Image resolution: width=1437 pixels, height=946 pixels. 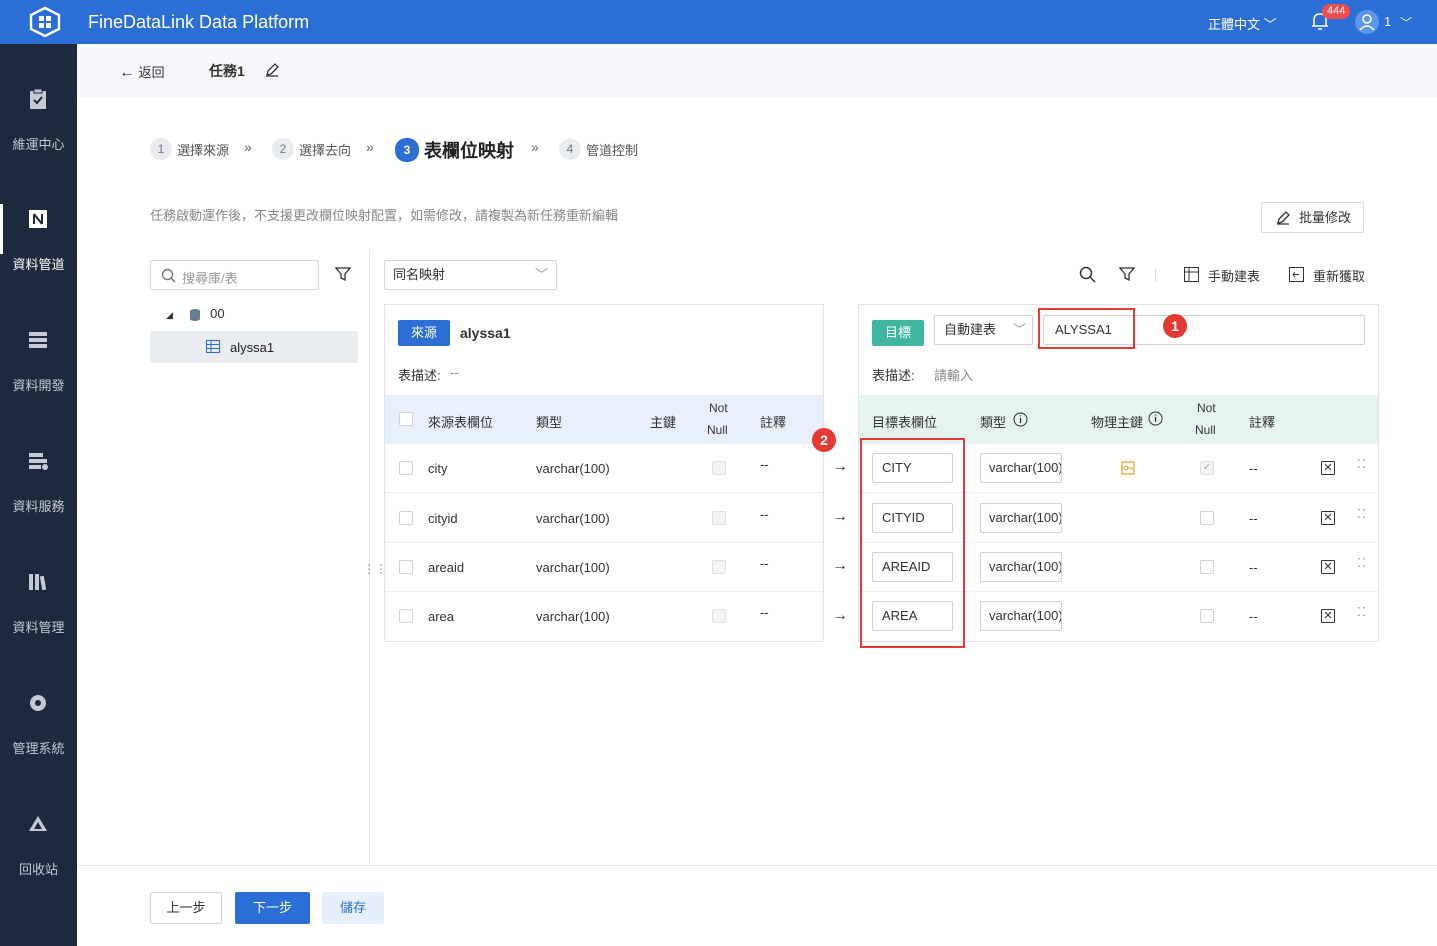 What do you see at coordinates (1387, 21) in the screenshot?
I see `user-name: 1` at bounding box center [1387, 21].